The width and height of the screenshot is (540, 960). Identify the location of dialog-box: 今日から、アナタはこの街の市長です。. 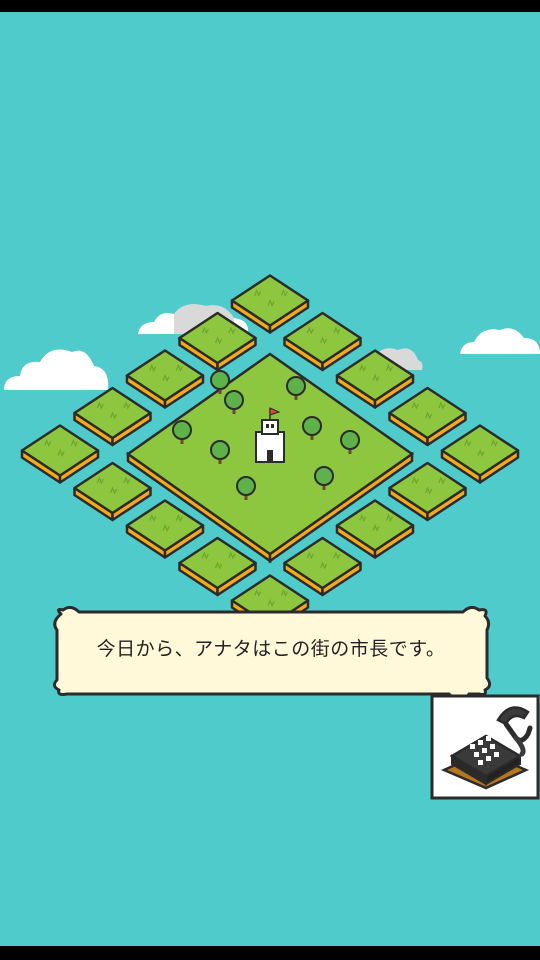
(271, 657).